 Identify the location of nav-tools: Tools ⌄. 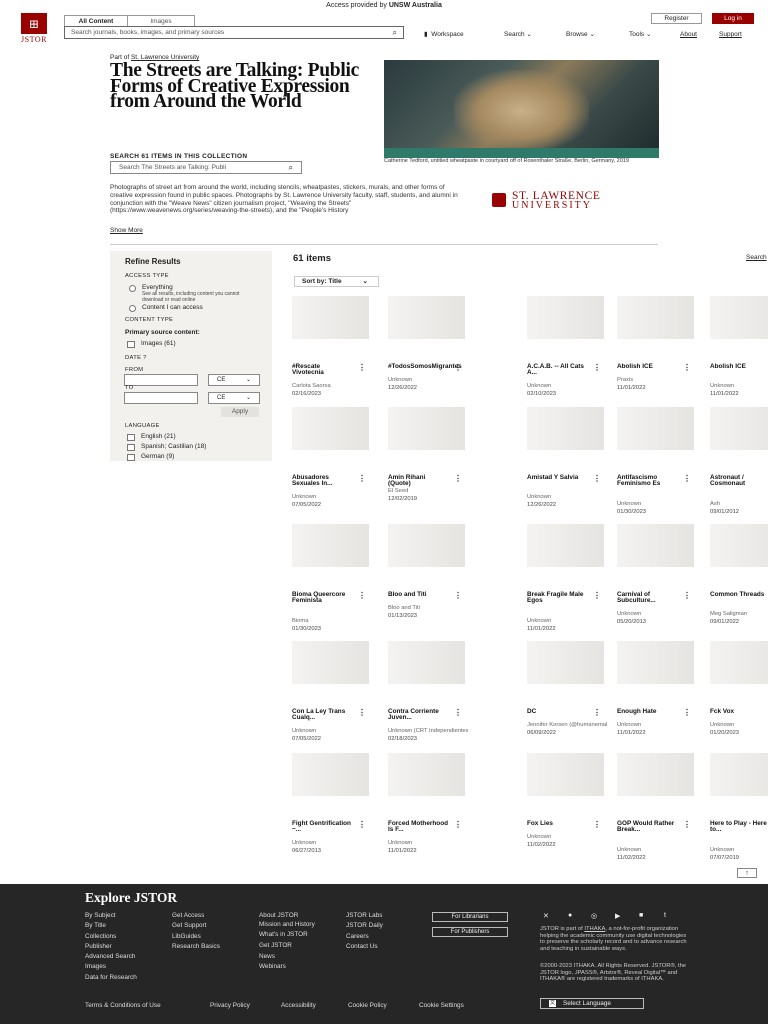
(640, 35).